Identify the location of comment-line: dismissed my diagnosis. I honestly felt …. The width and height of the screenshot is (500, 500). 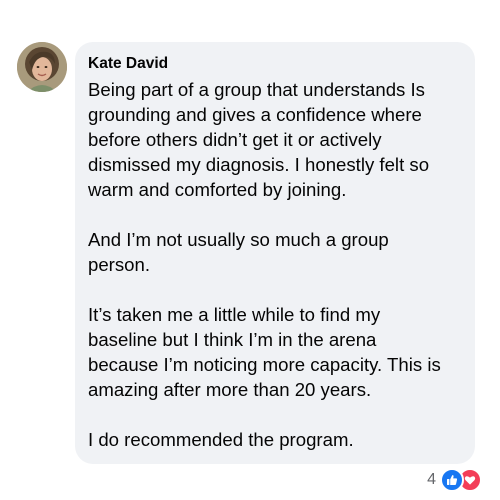
(259, 164).